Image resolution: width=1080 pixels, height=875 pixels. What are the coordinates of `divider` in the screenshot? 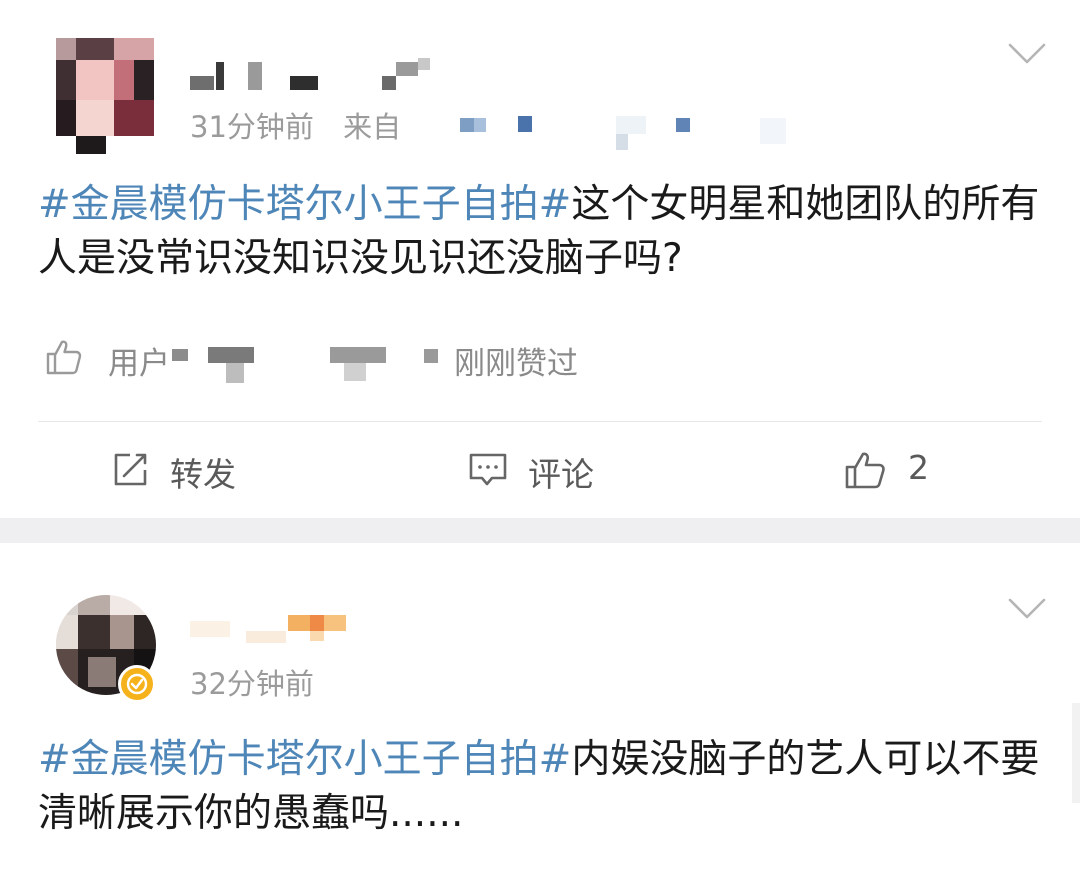 It's located at (540, 421).